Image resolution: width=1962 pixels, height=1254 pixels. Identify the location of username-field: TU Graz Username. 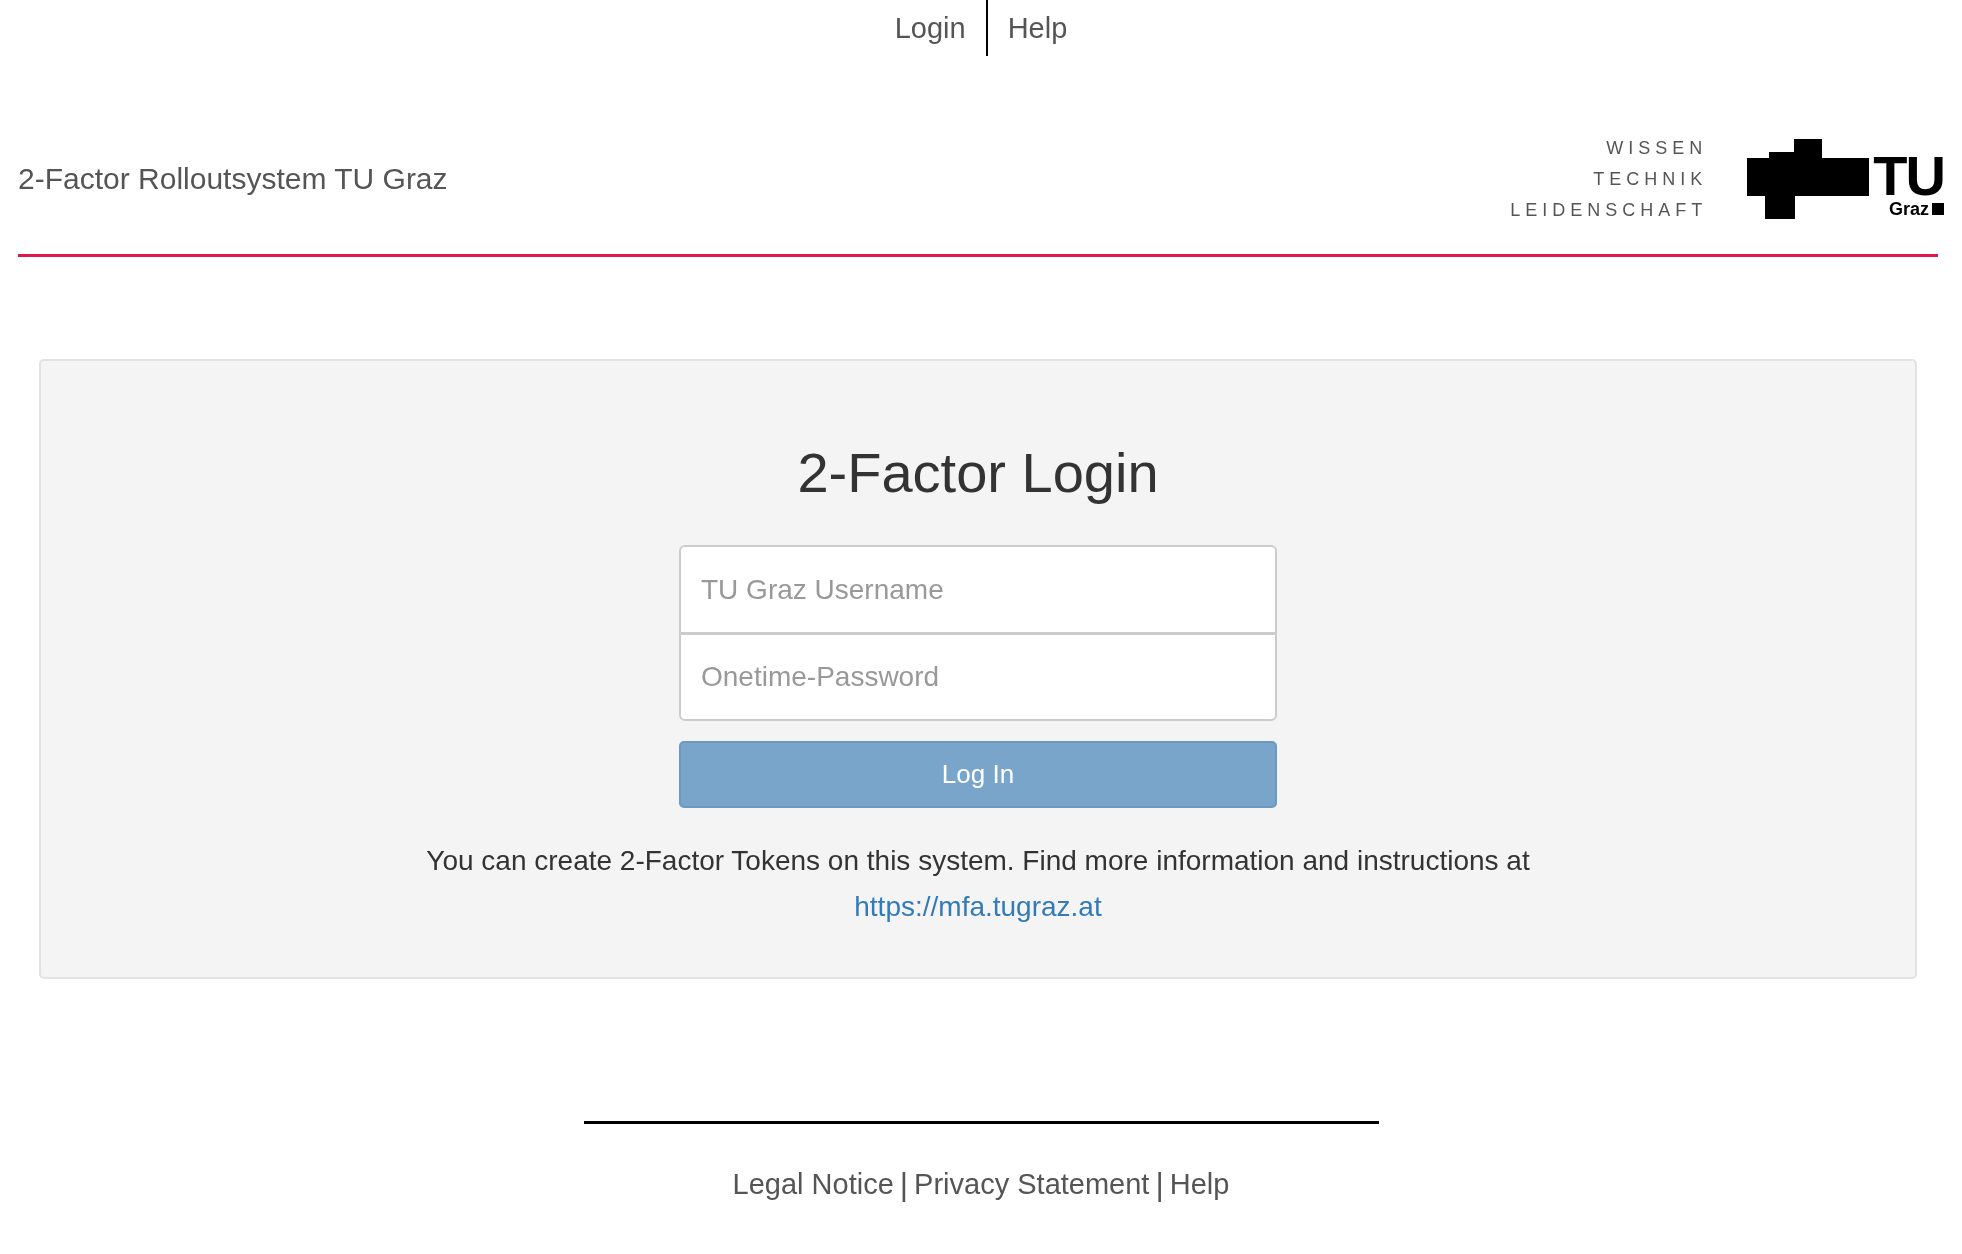
(978, 589).